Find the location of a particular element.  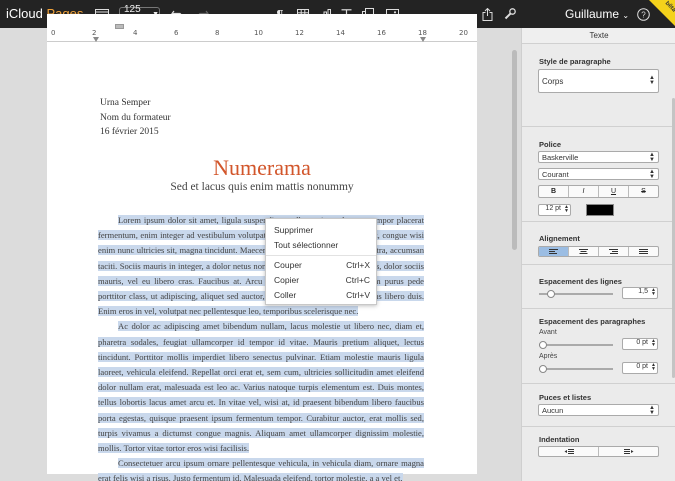

ruler-number: 0 is located at coordinates (53, 33).